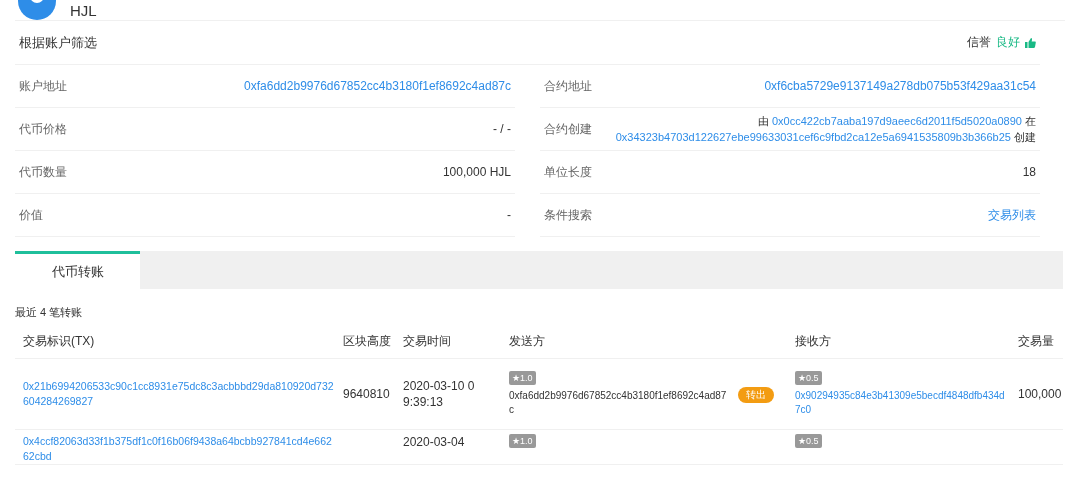 The width and height of the screenshot is (1080, 482). Describe the element at coordinates (979, 42) in the screenshot. I see `reputation-label: 信誉` at that location.